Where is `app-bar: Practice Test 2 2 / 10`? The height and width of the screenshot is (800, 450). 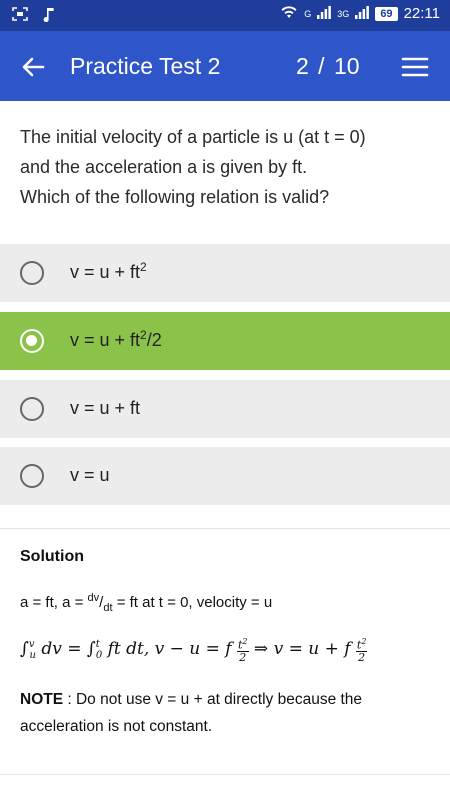 app-bar: Practice Test 2 2 / 10 is located at coordinates (225, 66).